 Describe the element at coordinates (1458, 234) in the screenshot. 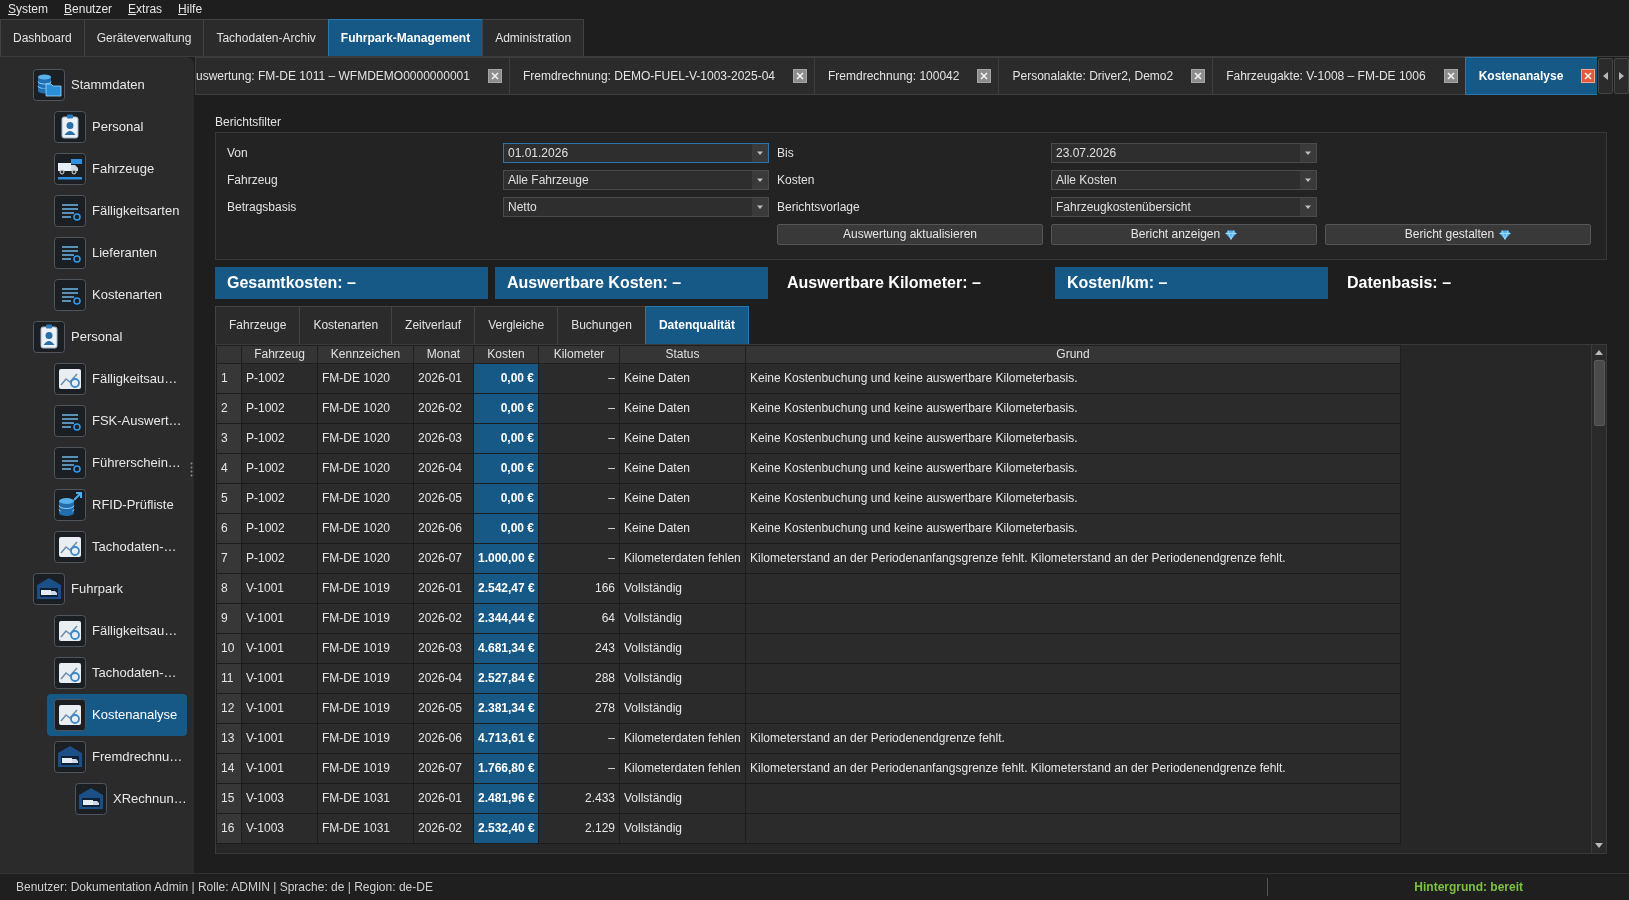

I see `action-button: Bericht gestalten` at that location.